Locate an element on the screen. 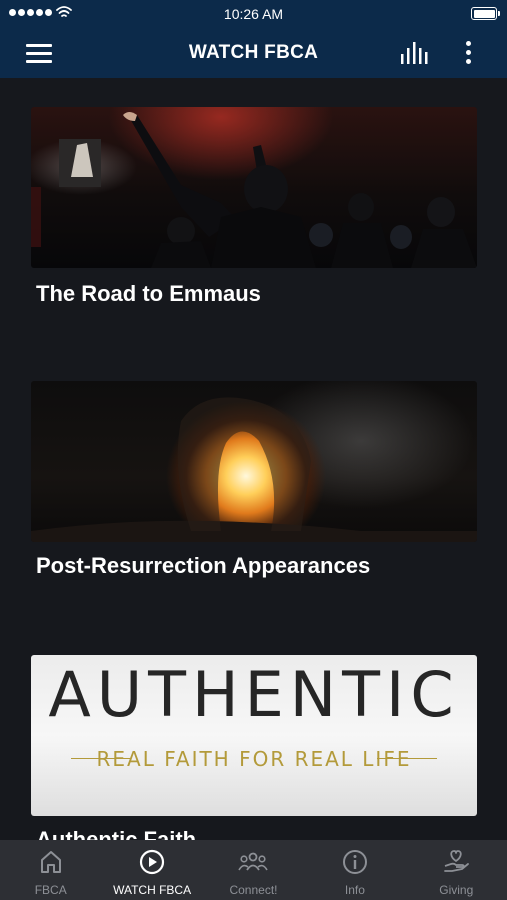  play-circle-icon is located at coordinates (152, 862).